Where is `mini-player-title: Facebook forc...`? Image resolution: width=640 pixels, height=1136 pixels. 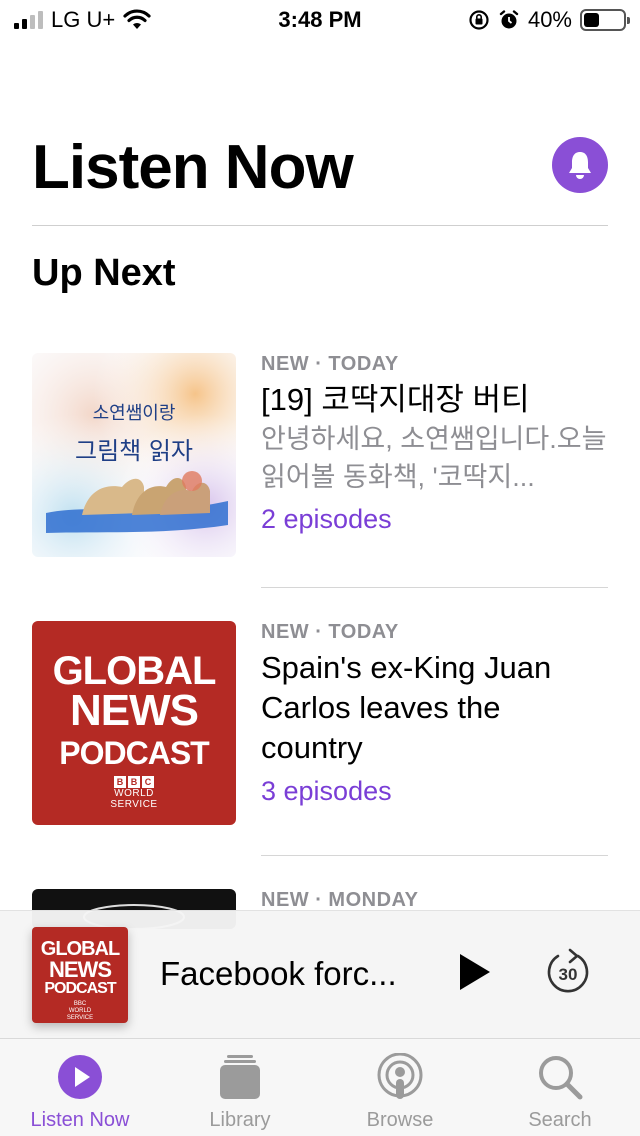 mini-player-title: Facebook forc... is located at coordinates (285, 974).